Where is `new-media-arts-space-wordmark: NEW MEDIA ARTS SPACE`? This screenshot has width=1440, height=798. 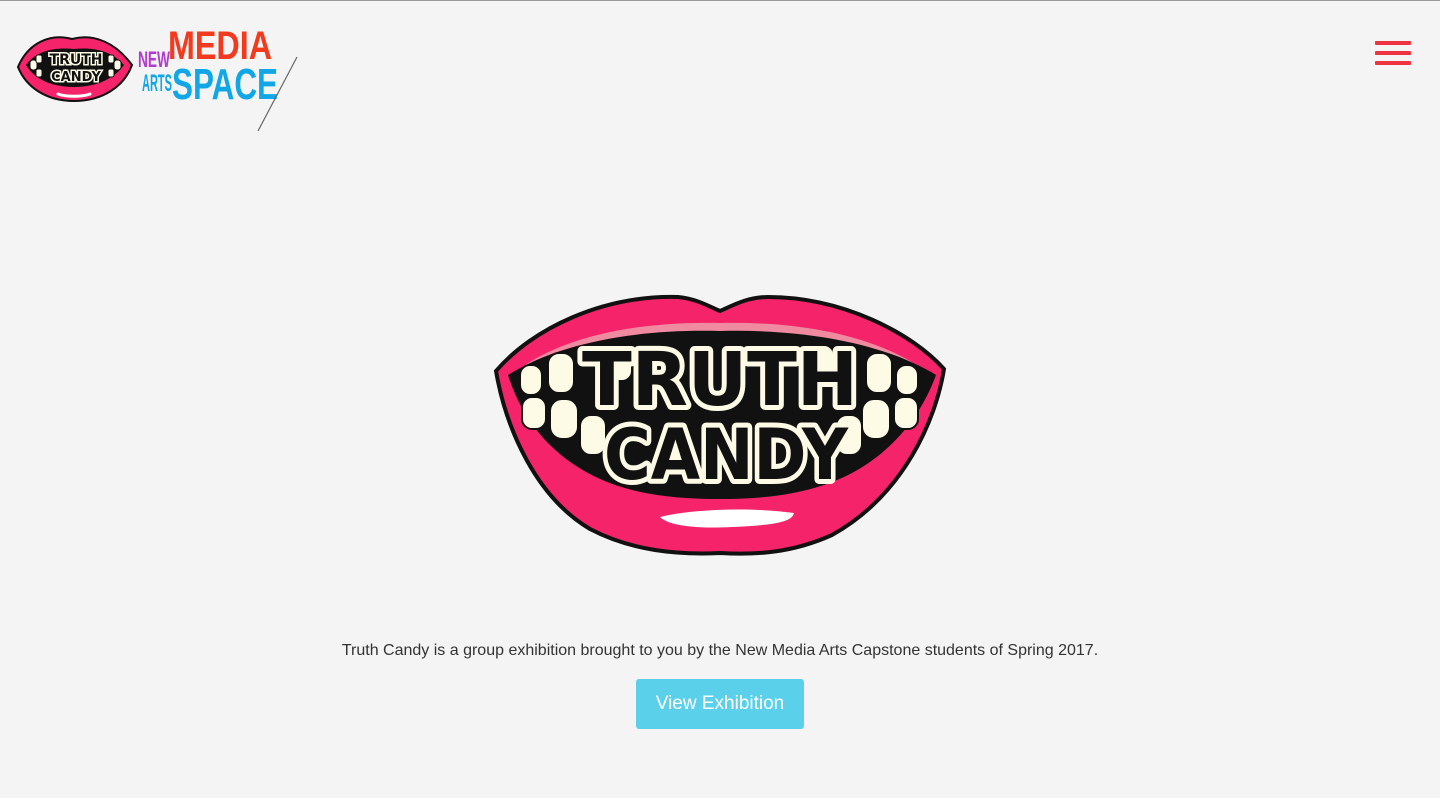 new-media-arts-space-wordmark: NEW MEDIA ARTS SPACE is located at coordinates (218, 78).